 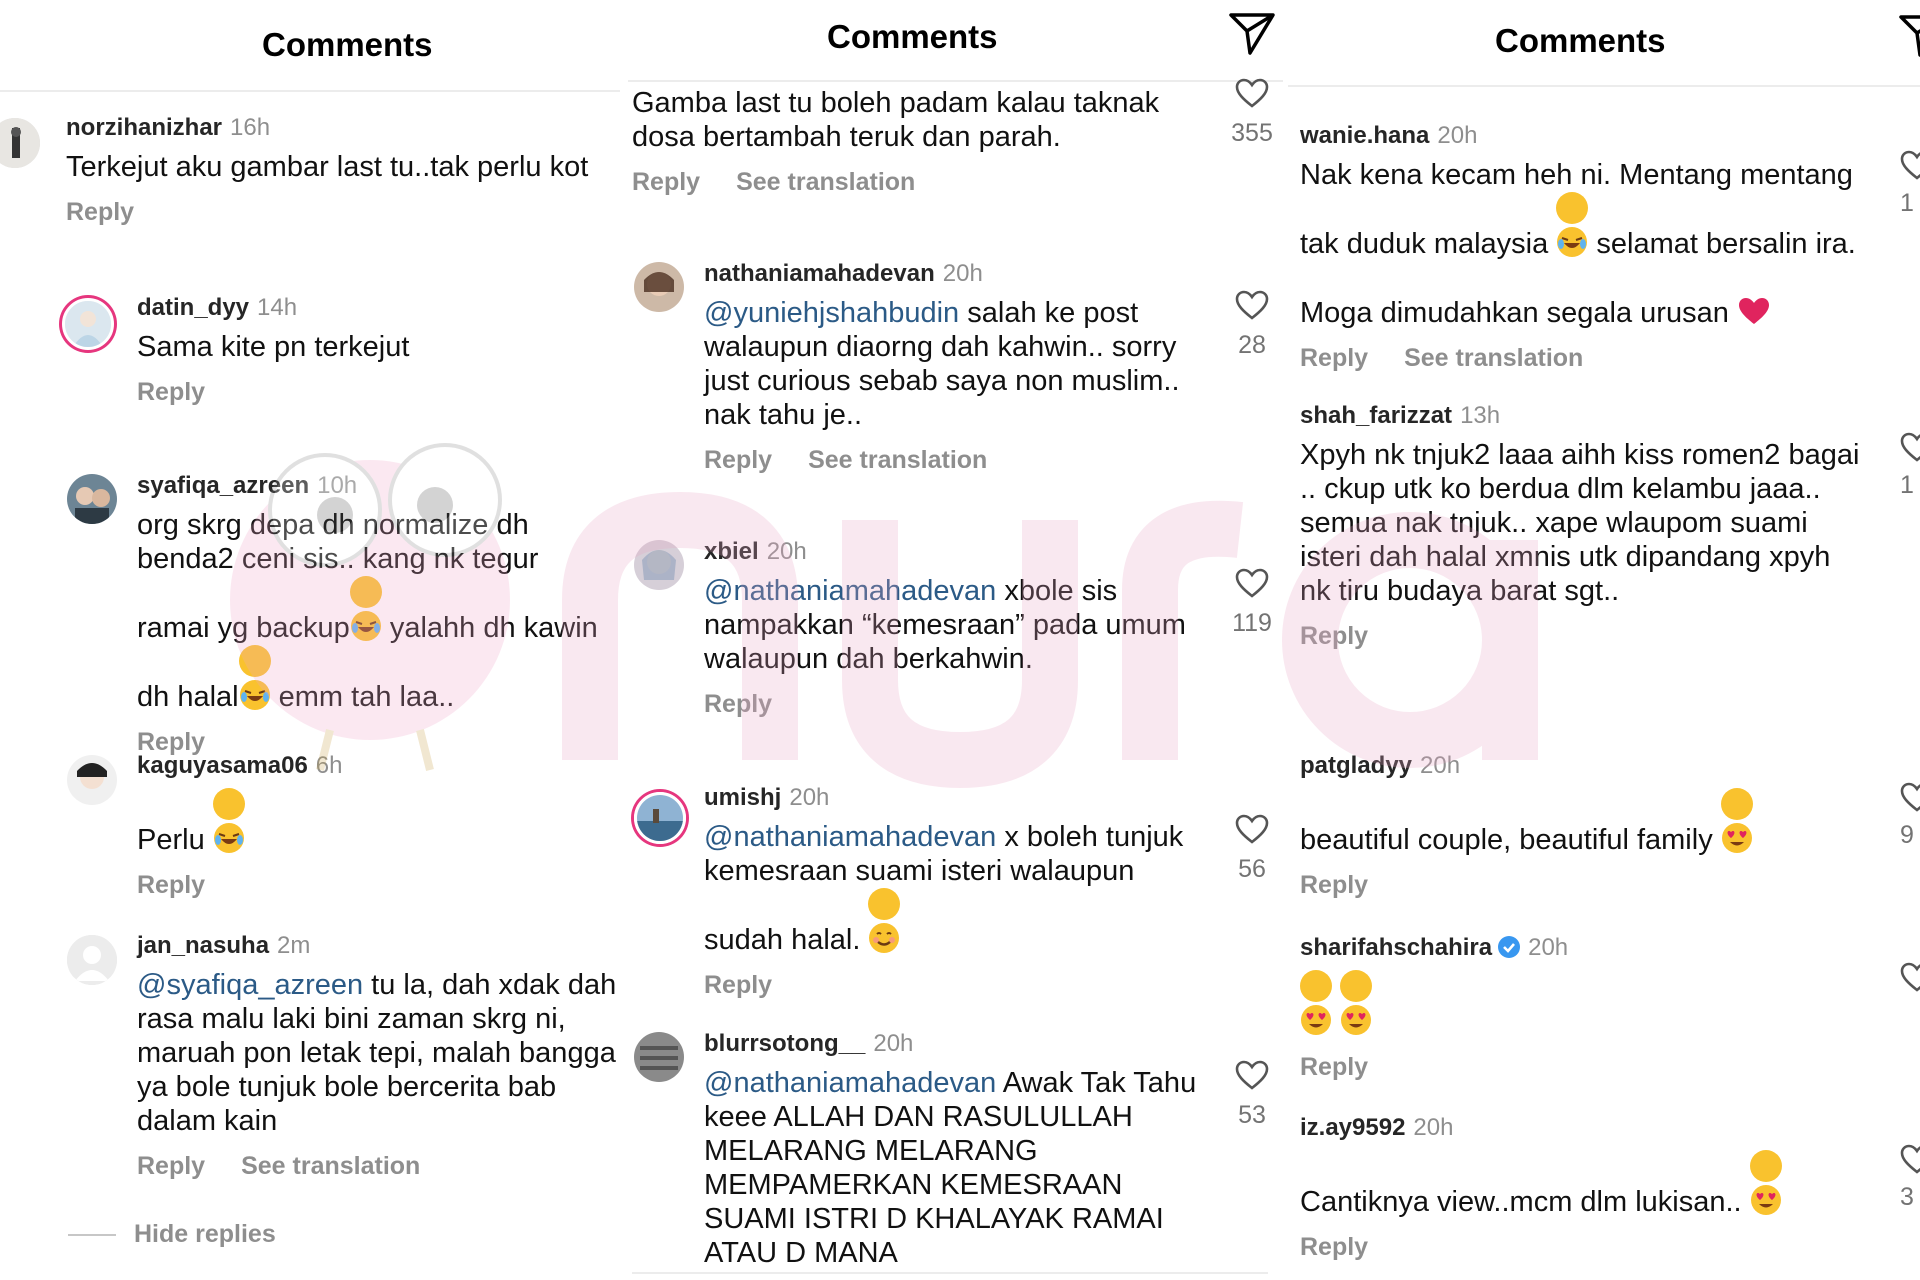 What do you see at coordinates (203, 945) in the screenshot?
I see `username: jan_nasuha` at bounding box center [203, 945].